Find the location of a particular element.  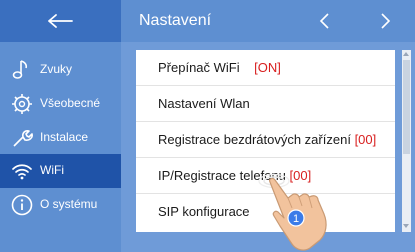

gear-icon is located at coordinates (22, 104).